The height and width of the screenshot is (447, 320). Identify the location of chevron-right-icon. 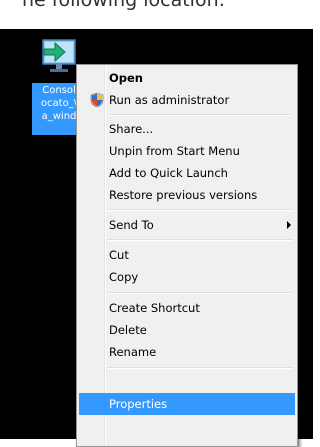
(289, 225).